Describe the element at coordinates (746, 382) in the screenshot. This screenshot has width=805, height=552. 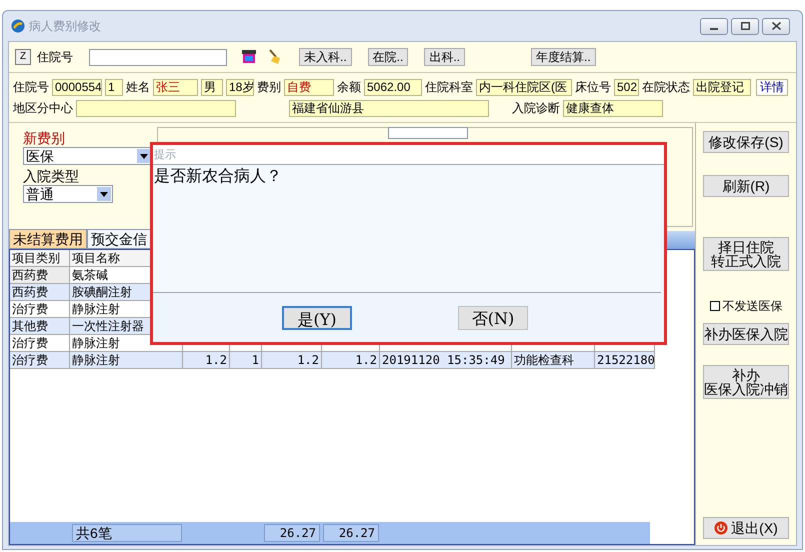
I see `side-button: 补办 医保入院冲销` at that location.